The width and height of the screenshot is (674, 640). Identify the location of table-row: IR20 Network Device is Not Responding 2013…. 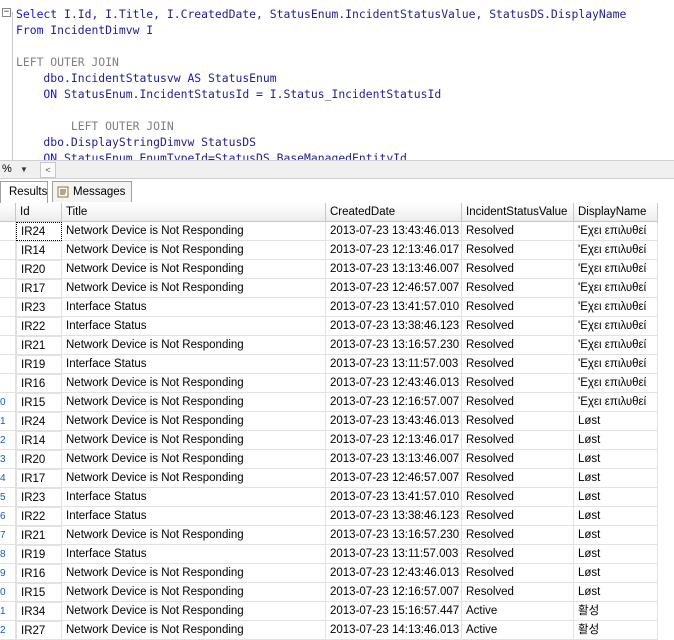
(337, 269).